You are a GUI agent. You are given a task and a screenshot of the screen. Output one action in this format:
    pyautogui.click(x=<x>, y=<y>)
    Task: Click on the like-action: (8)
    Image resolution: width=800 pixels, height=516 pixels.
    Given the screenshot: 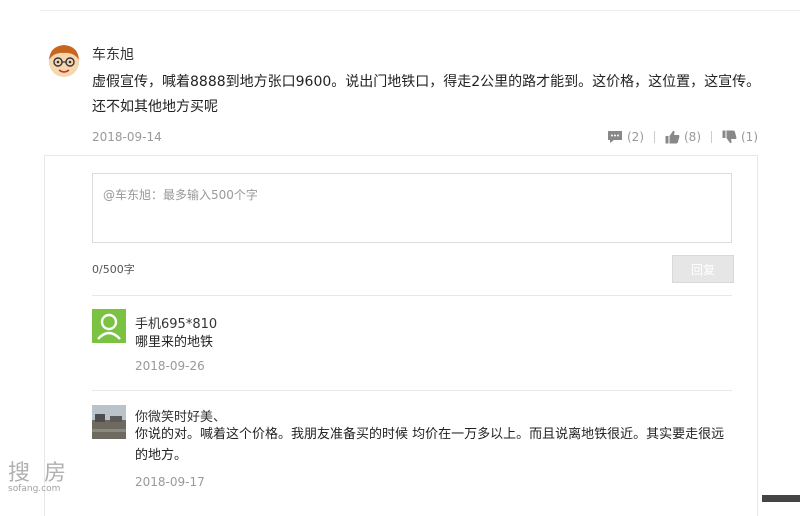 What is the action you would take?
    pyautogui.click(x=683, y=137)
    